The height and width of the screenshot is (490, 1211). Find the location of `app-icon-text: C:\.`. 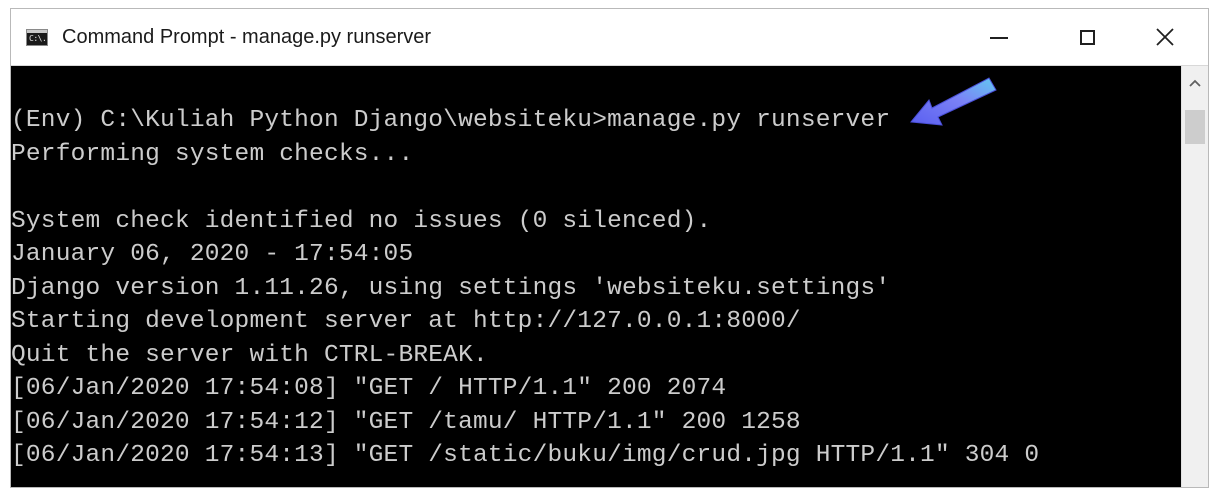

app-icon-text: C:\. is located at coordinates (38, 38).